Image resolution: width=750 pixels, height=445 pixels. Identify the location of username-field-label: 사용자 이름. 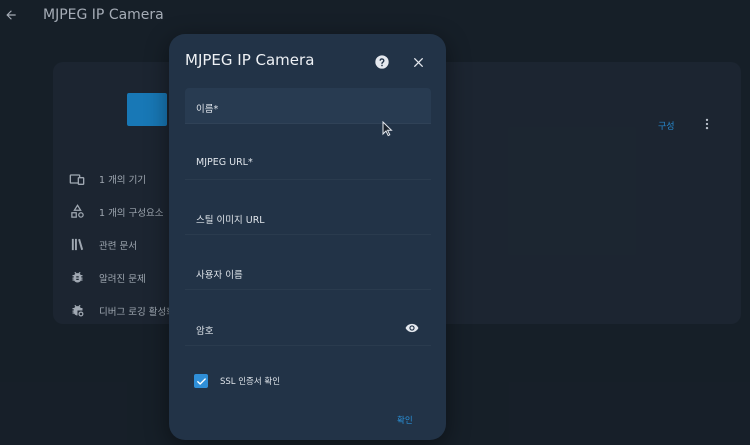
(219, 275).